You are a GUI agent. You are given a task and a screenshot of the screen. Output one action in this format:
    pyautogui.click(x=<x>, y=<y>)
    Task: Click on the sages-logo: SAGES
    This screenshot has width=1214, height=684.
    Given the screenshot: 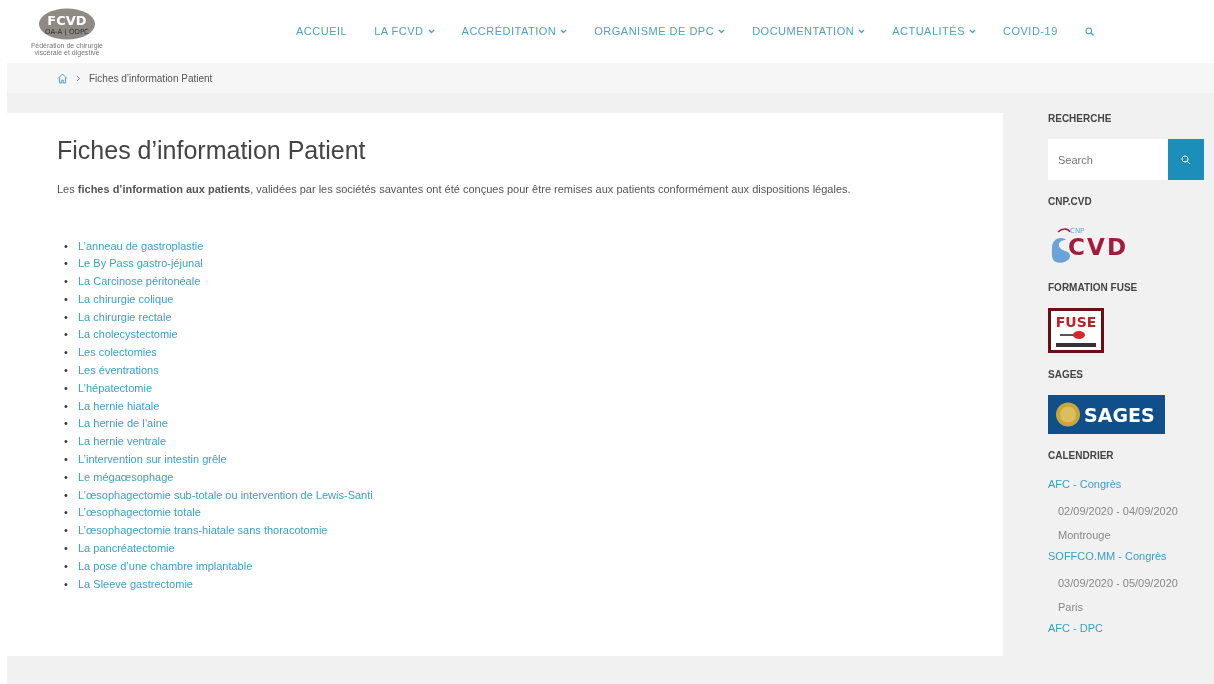 What is the action you would take?
    pyautogui.click(x=1106, y=414)
    